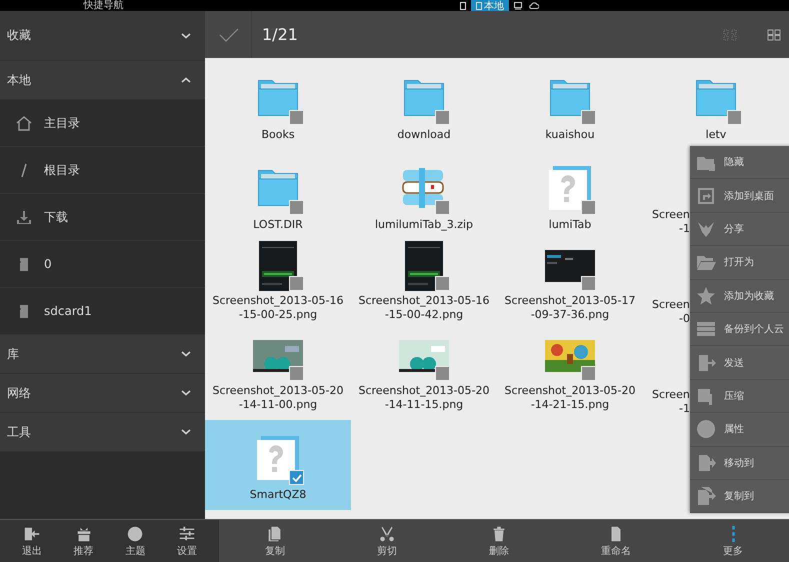 The height and width of the screenshot is (562, 789). I want to click on file-name: Screenshot_2013-05-20 -14-11-00.png, so click(278, 398).